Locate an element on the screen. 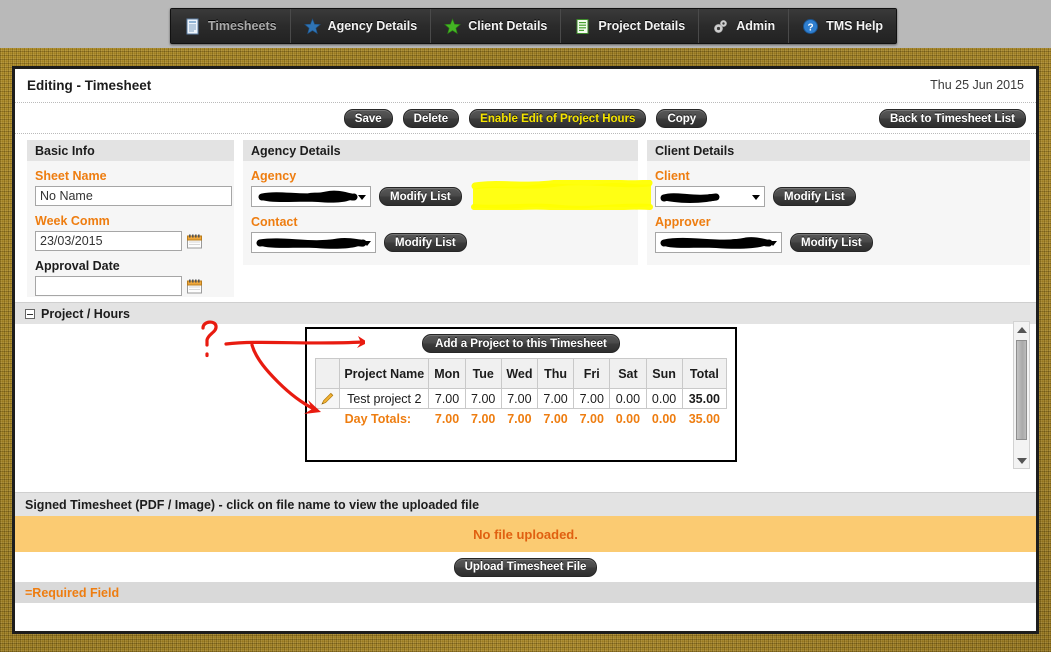 This screenshot has height=652, width=1051. contact-select is located at coordinates (313, 242).